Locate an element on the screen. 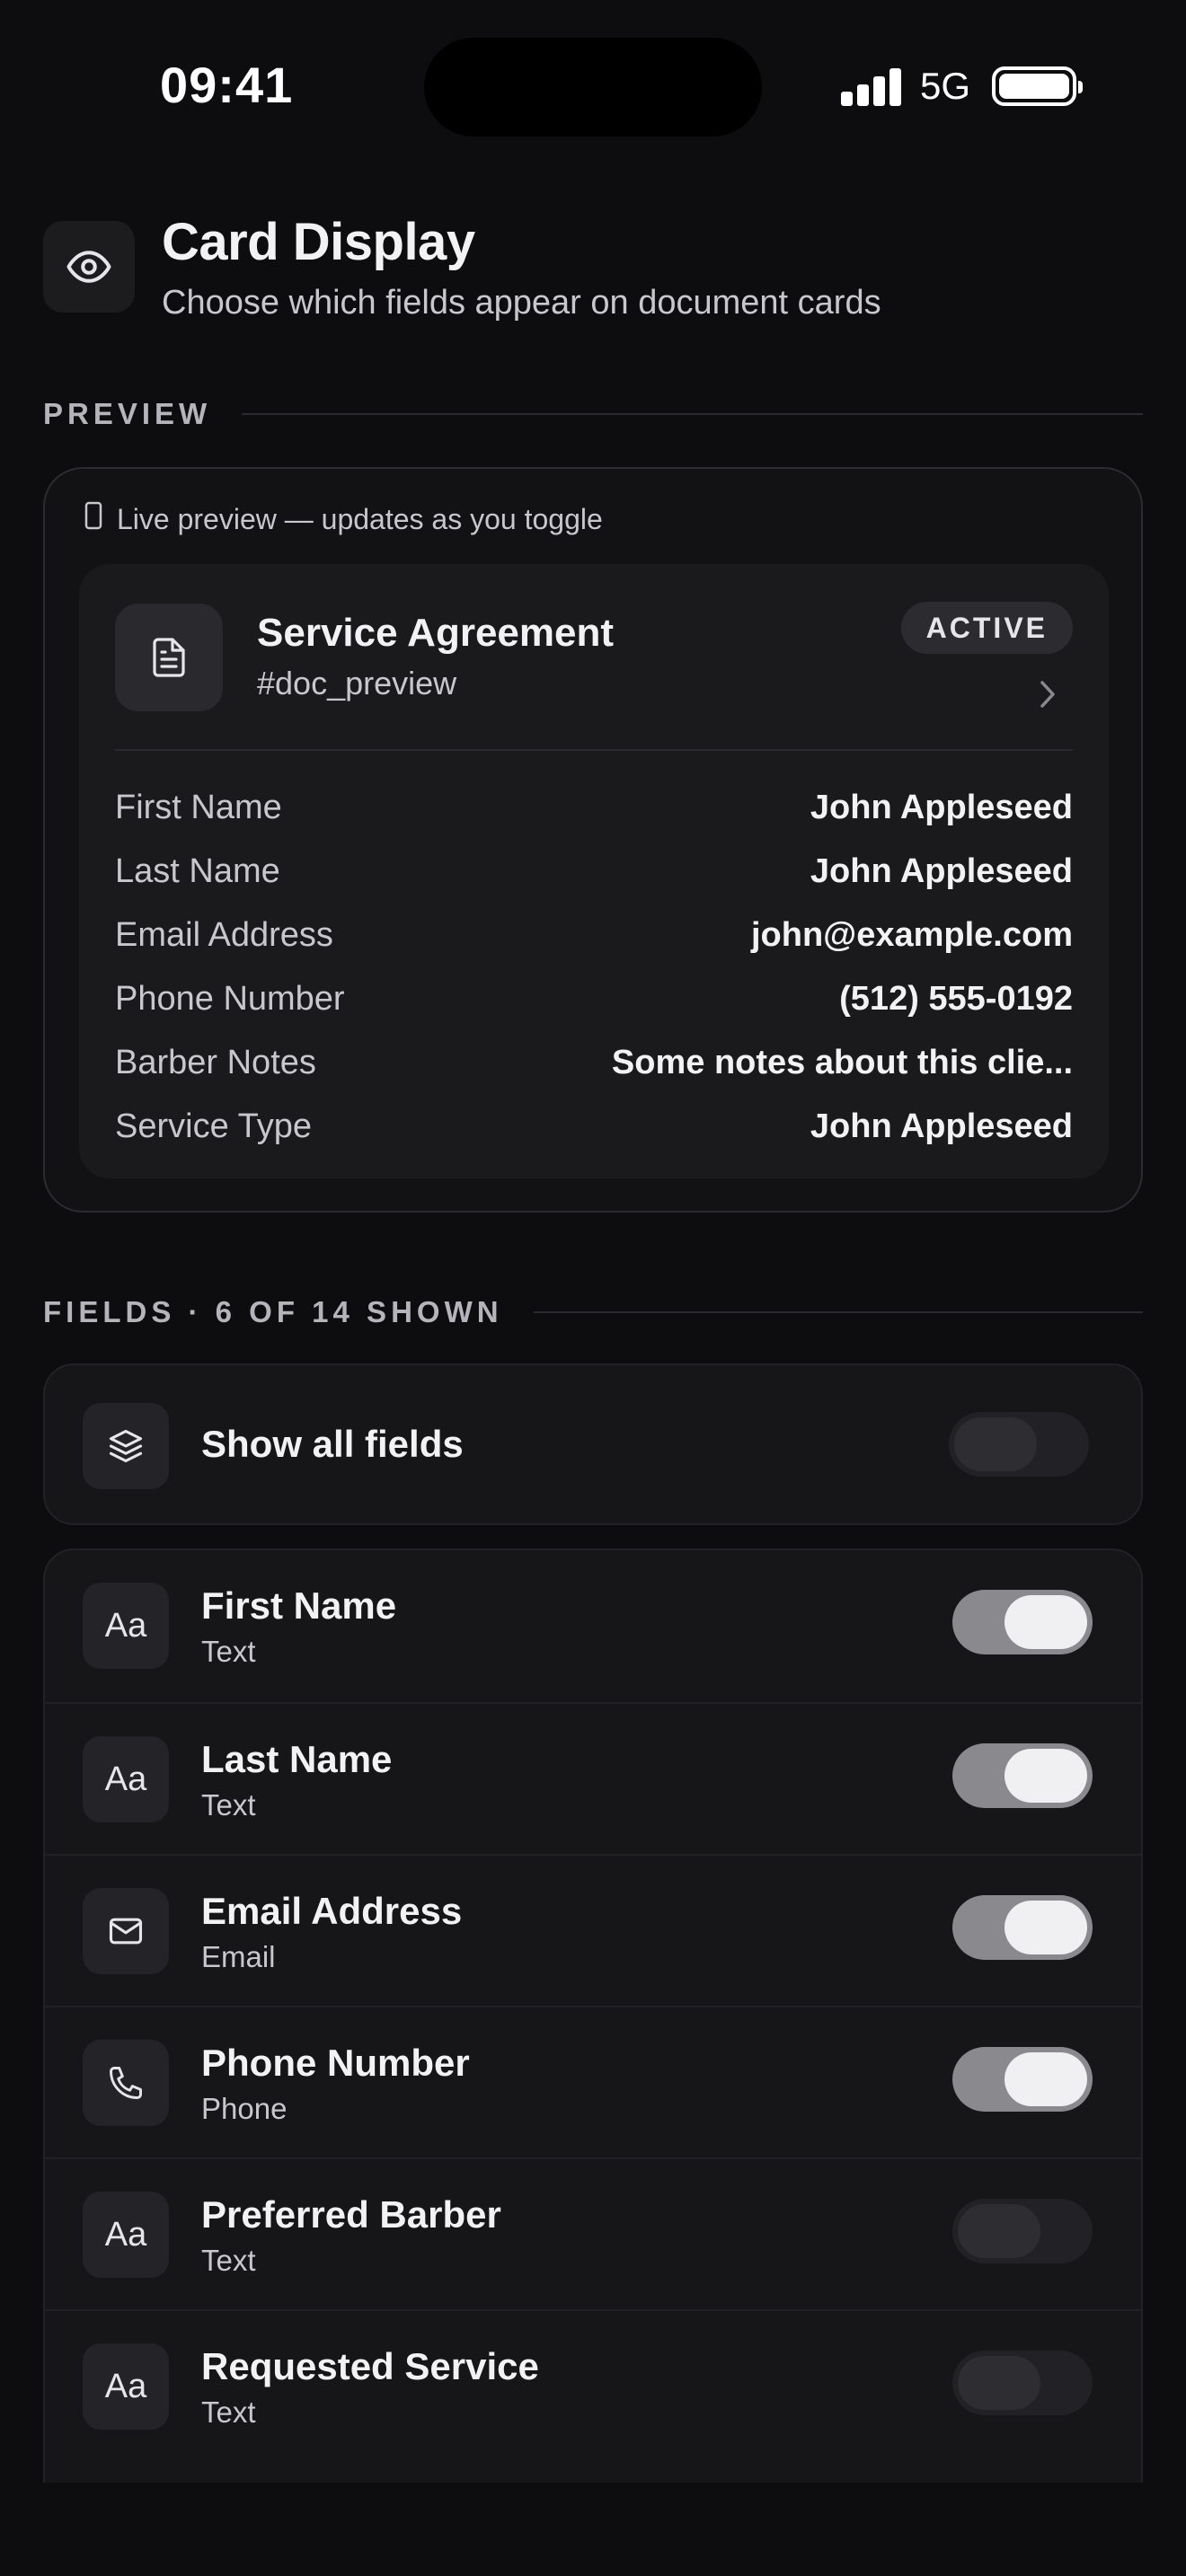 Image resolution: width=1186 pixels, height=2576 pixels. field-toggle-last-name is located at coordinates (1022, 1775).